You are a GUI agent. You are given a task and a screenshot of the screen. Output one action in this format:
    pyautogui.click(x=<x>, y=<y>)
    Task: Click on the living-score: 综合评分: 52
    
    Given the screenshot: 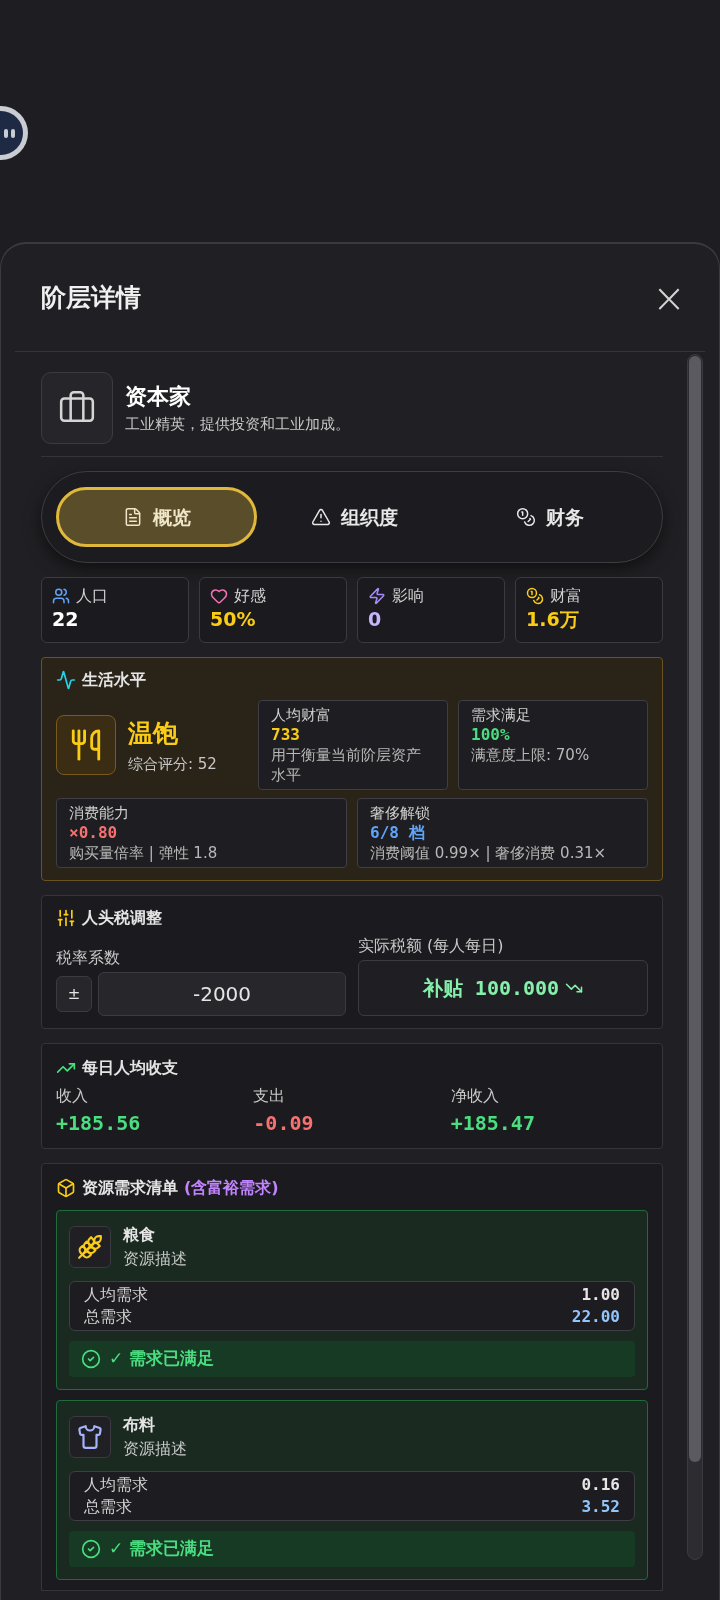 What is the action you would take?
    pyautogui.click(x=172, y=764)
    